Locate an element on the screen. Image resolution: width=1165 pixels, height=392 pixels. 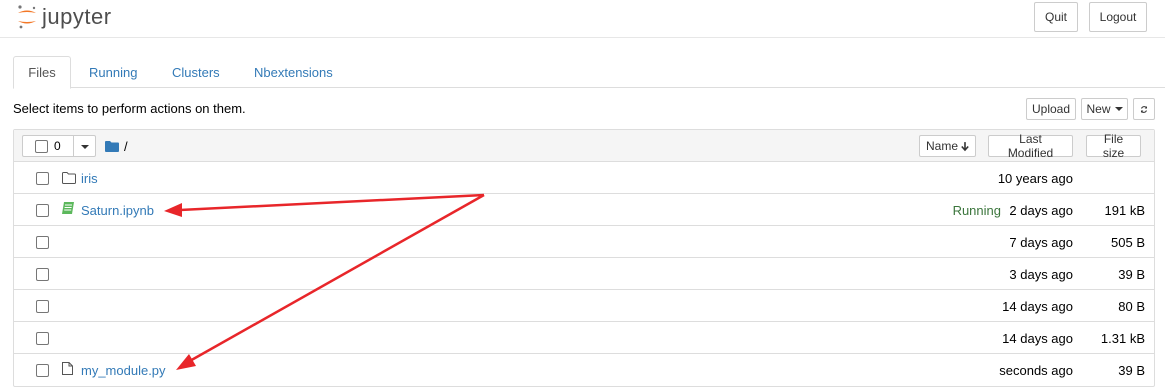
selected-count: 0 is located at coordinates (57, 146).